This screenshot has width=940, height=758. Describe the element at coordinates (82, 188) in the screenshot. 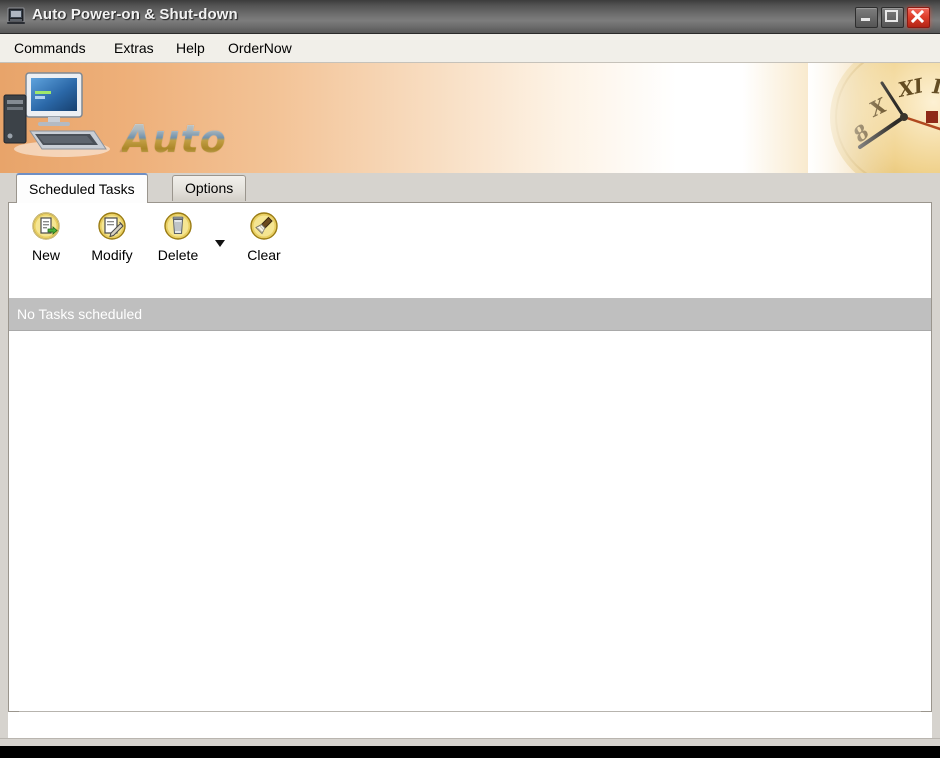

I see `tab-scheduled-tasks: Scheduled Tasks` at that location.